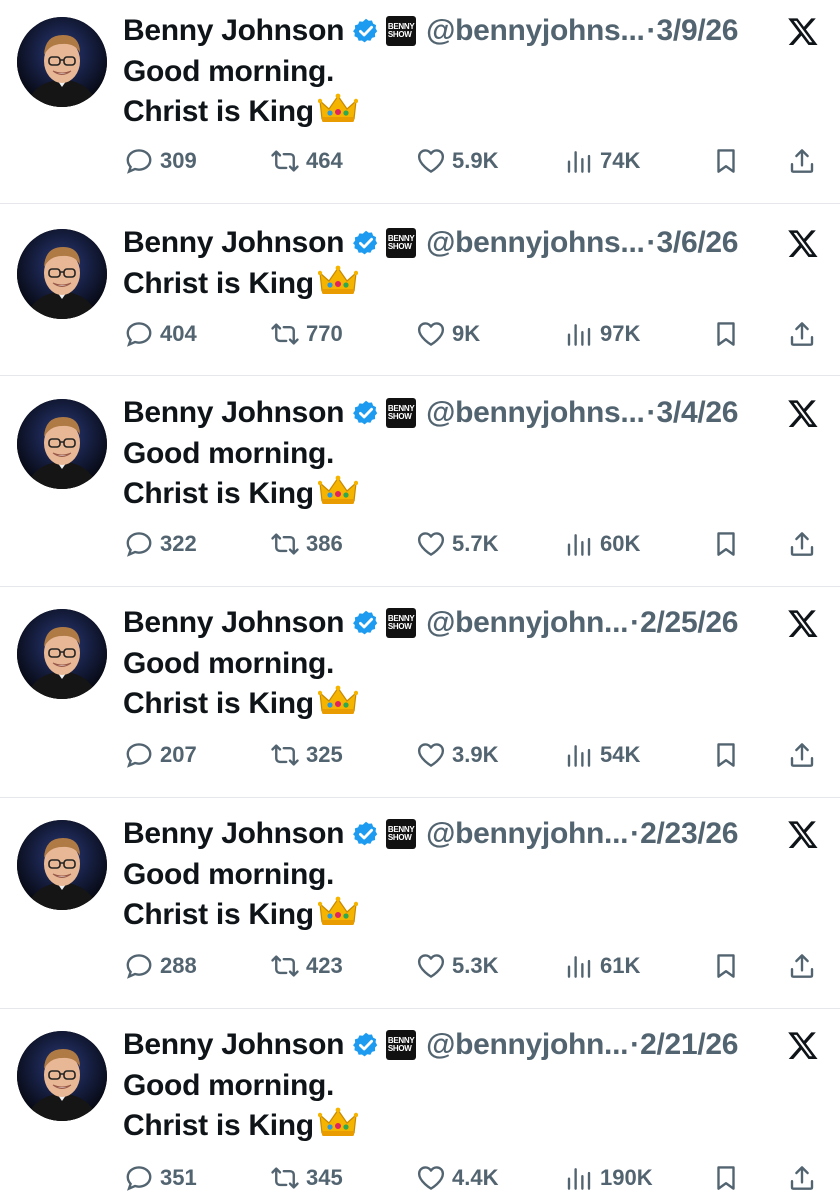  Describe the element at coordinates (139, 334) in the screenshot. I see `reply-icon` at that location.